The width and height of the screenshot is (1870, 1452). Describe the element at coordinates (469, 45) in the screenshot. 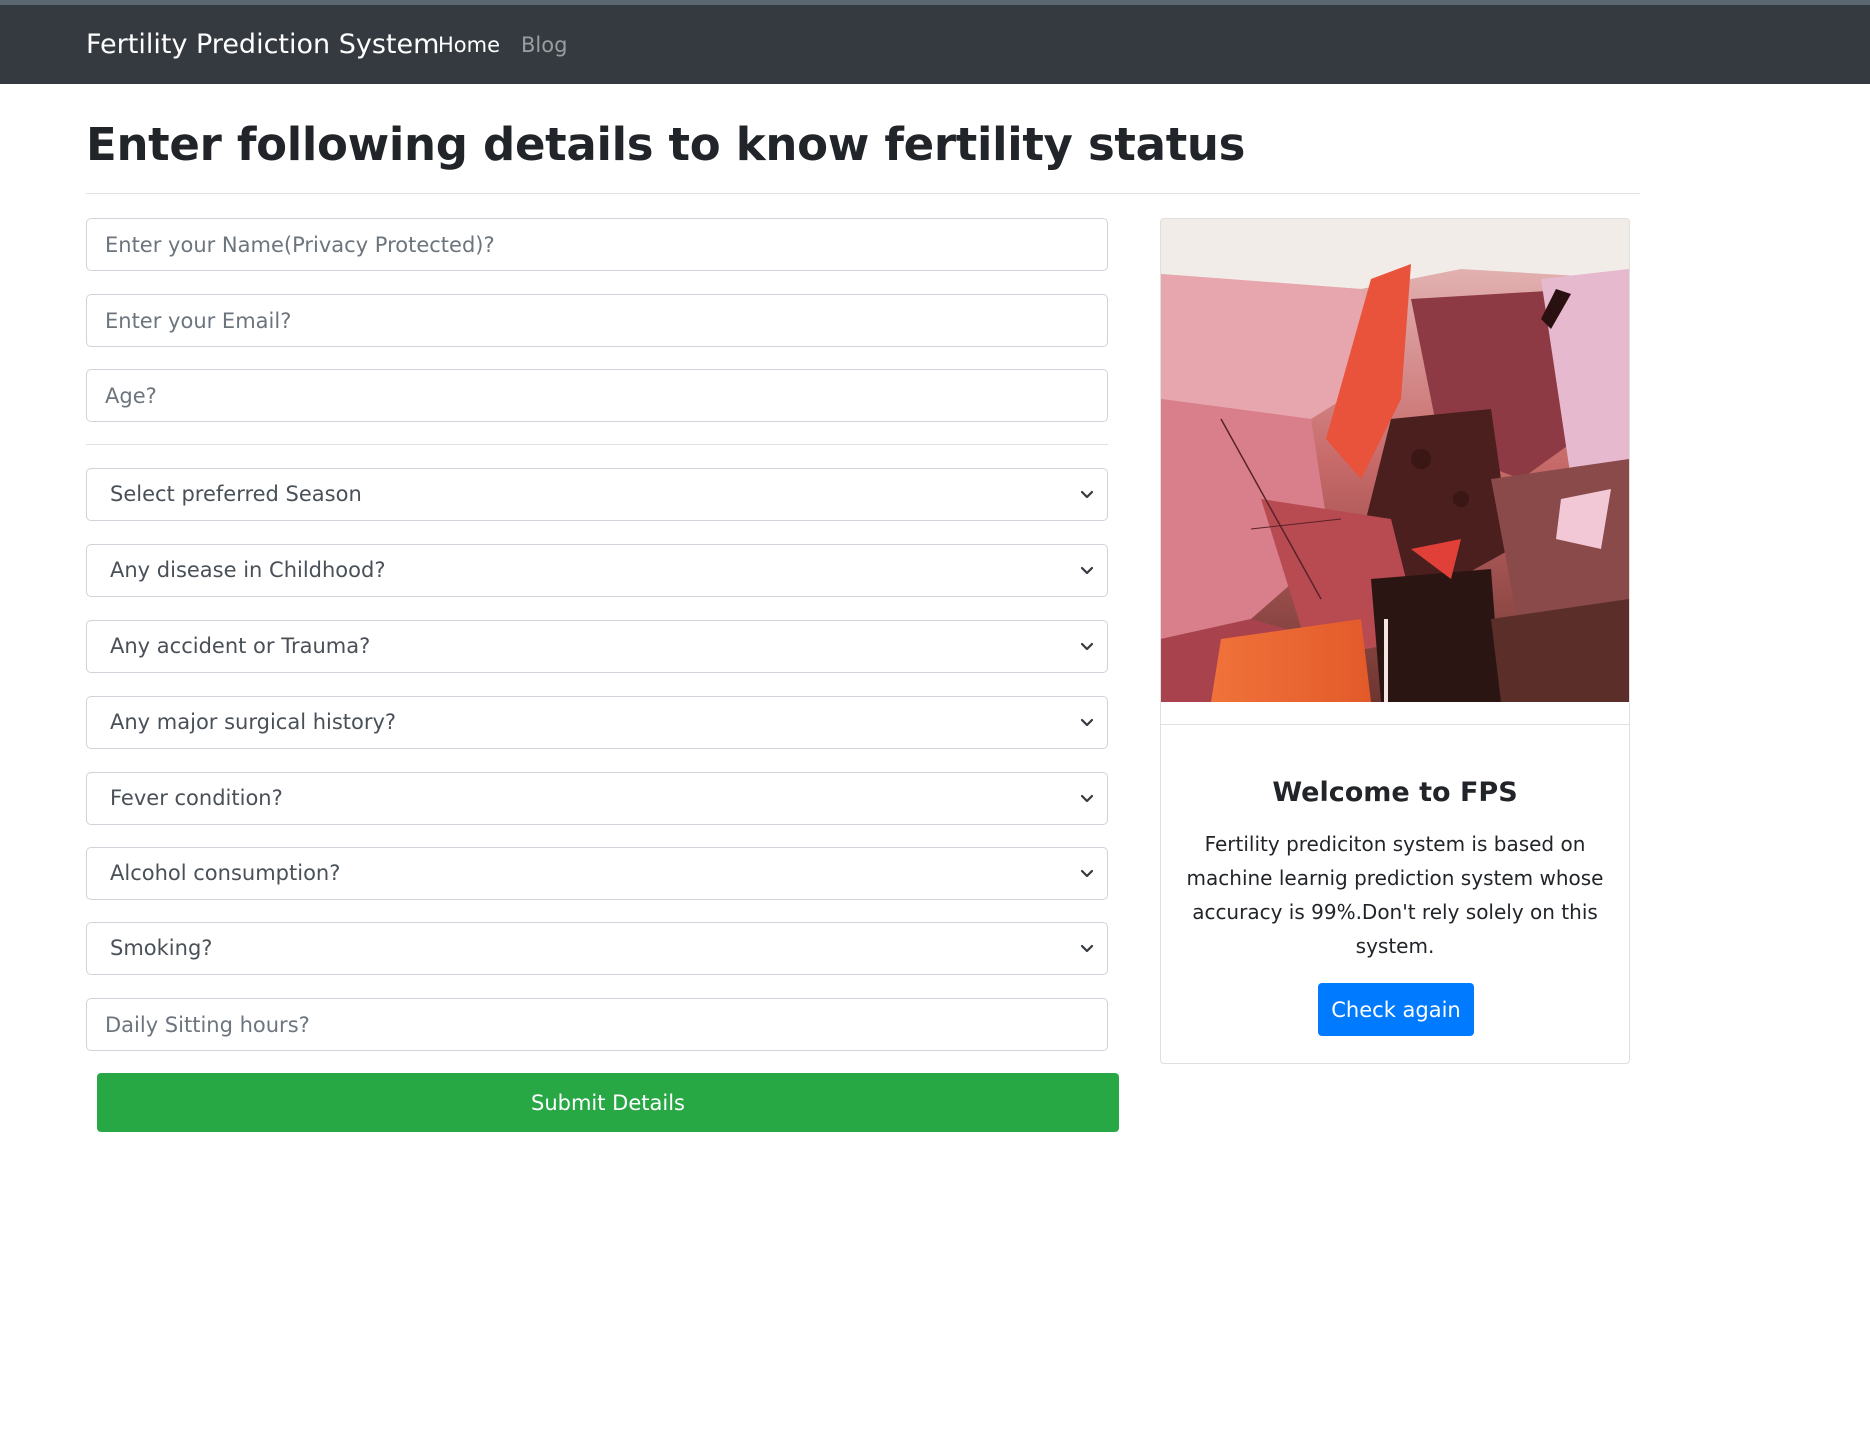

I see `nav-link-home: Home` at that location.